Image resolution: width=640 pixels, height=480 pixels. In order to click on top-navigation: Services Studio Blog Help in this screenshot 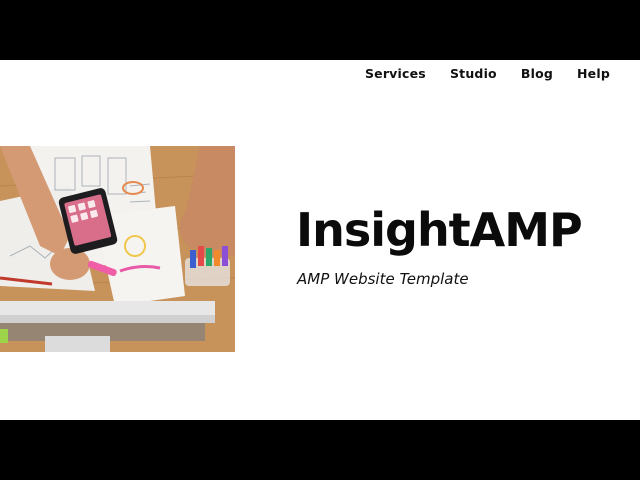, I will do `click(487, 73)`.